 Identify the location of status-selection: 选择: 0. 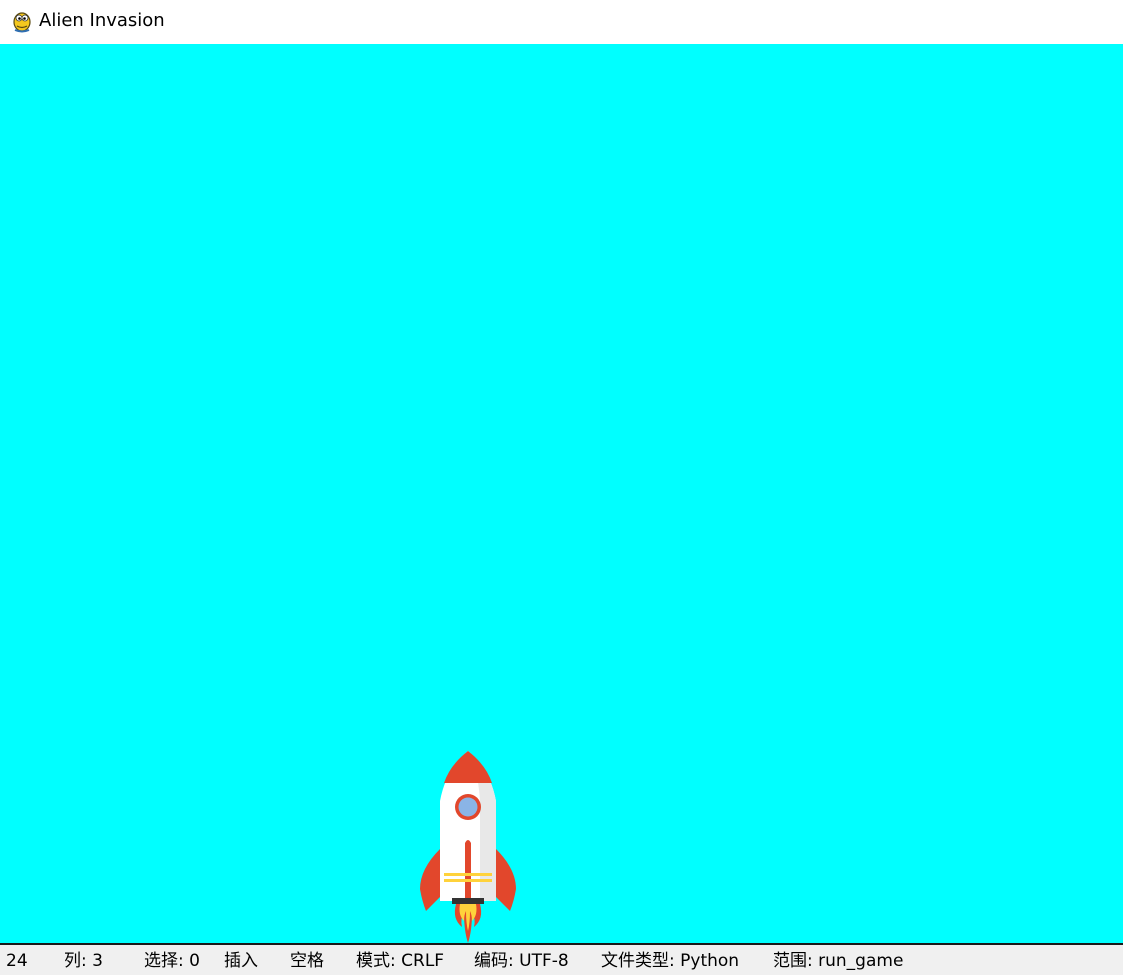
(172, 961).